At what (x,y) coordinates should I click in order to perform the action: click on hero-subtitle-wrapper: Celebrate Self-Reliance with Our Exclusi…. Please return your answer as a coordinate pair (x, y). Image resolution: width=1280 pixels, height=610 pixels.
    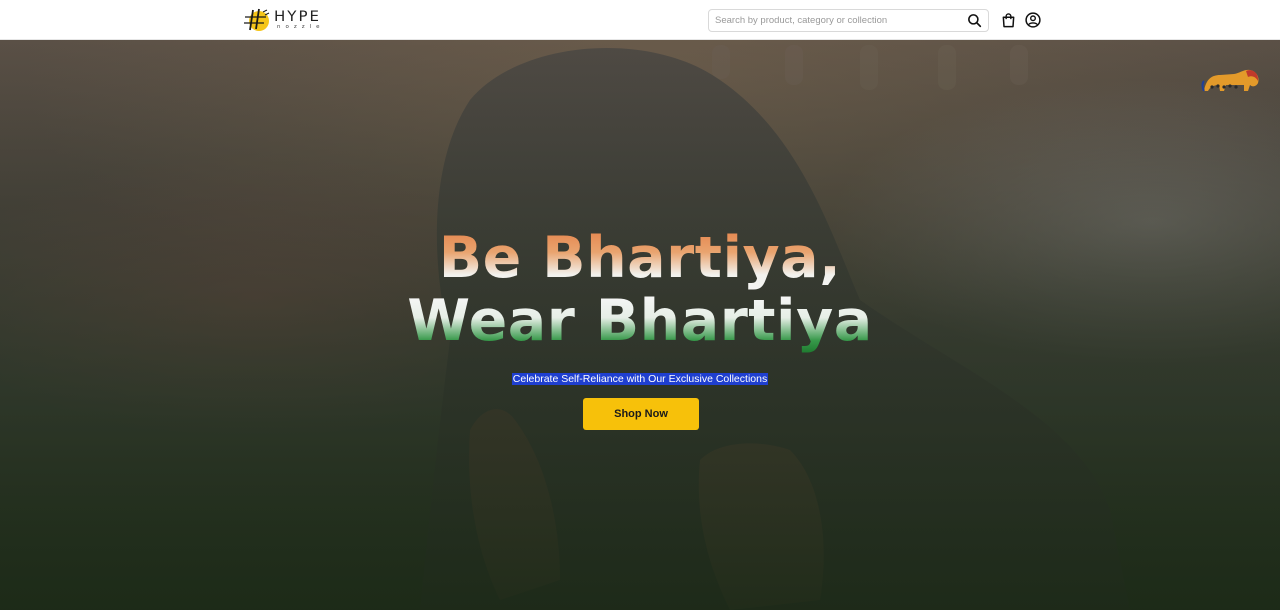
    Looking at the image, I should click on (640, 378).